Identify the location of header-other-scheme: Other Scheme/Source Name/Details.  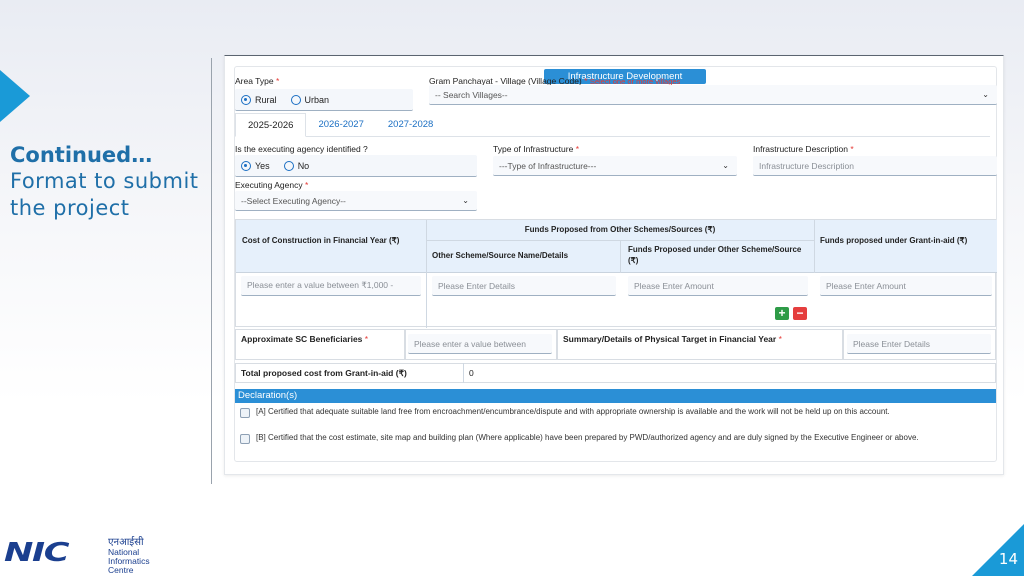
(500, 255).